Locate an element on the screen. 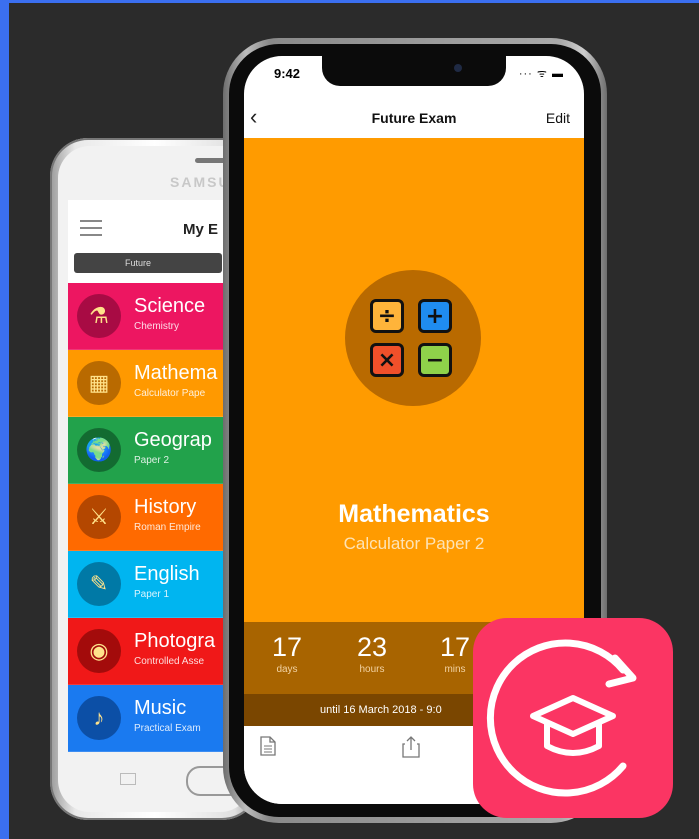  edit-button: Edit is located at coordinates (558, 118).